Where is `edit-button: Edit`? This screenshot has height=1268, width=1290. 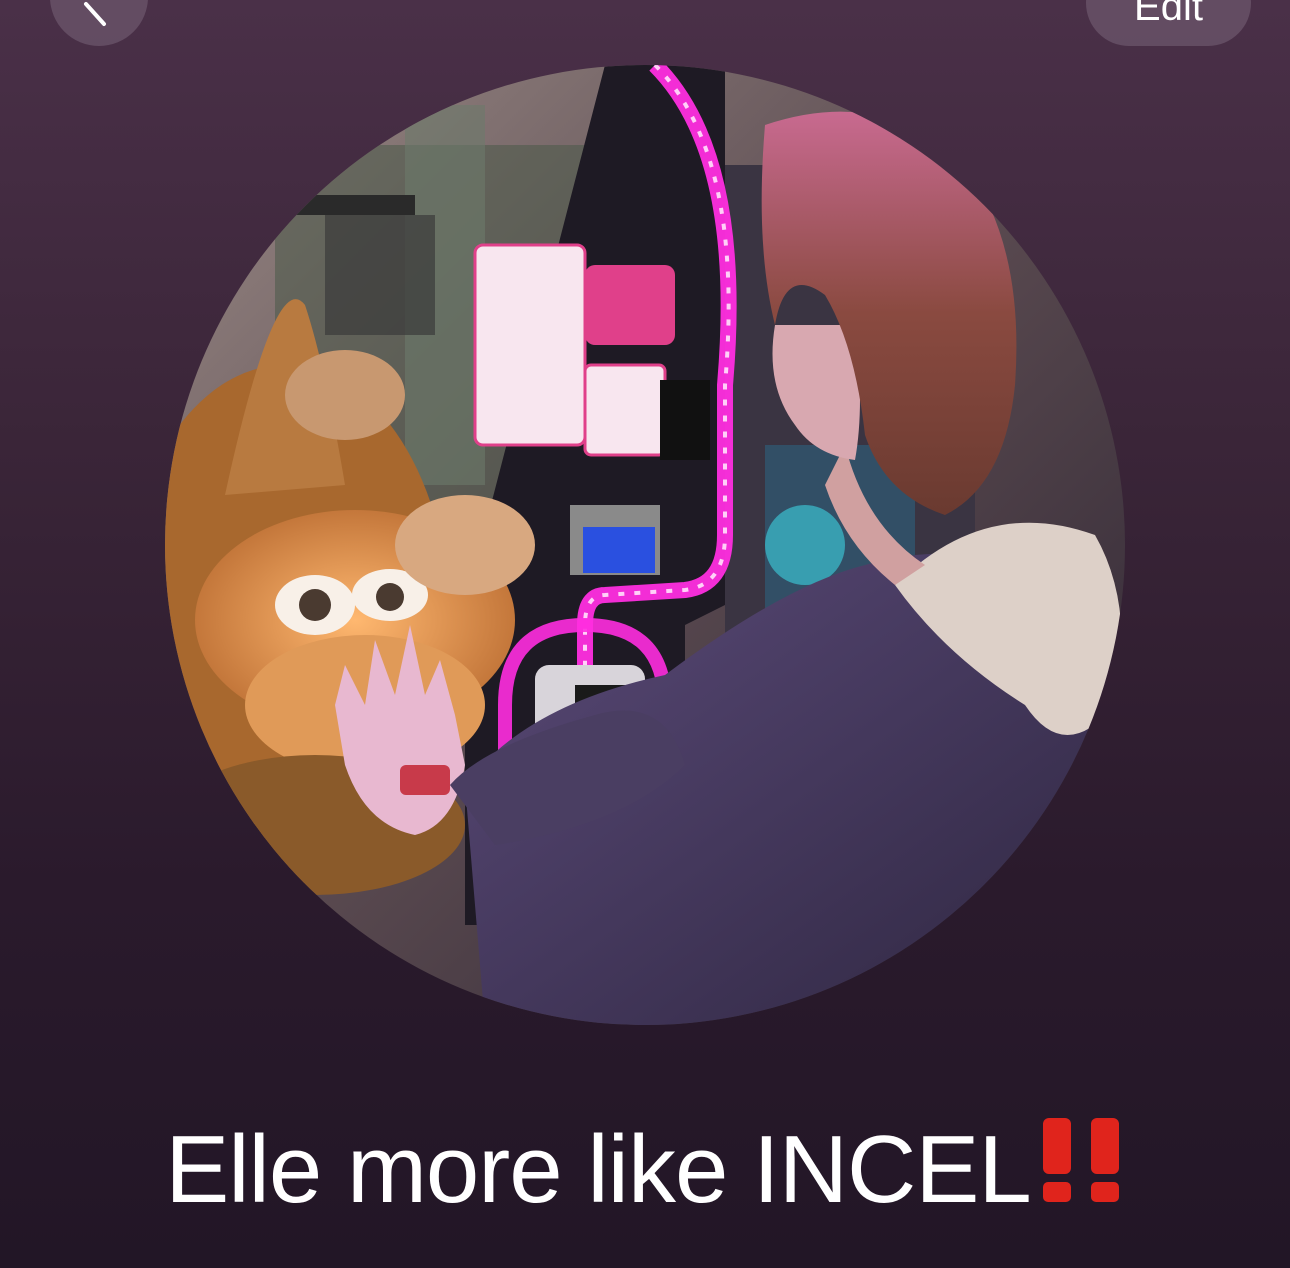 edit-button: Edit is located at coordinates (1168, 23).